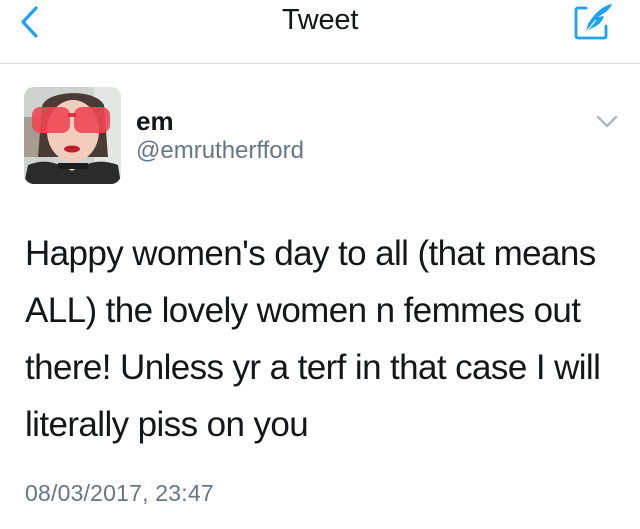  What do you see at coordinates (220, 151) in the screenshot?
I see `author-handle: @emrutherfford` at bounding box center [220, 151].